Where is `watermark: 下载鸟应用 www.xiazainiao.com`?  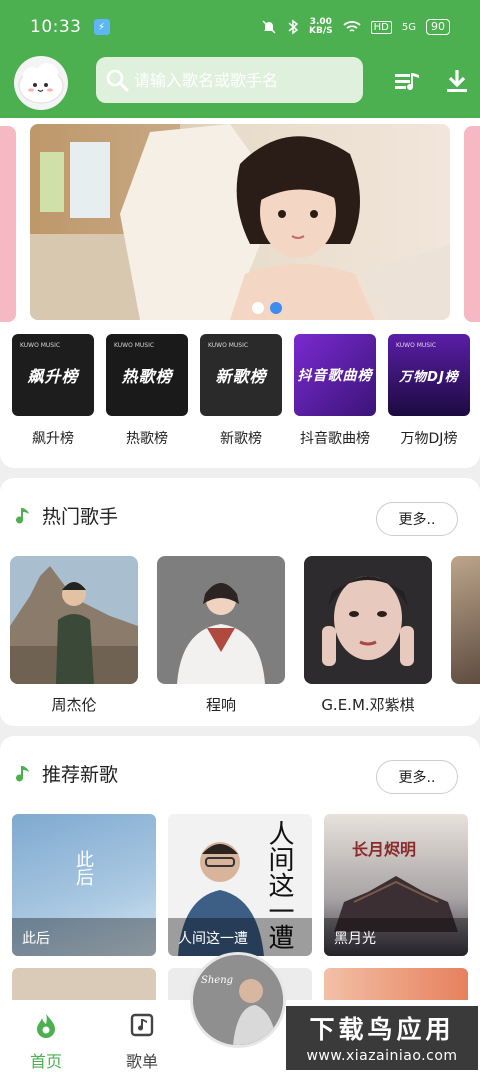
watermark: 下载鸟应用 www.xiazainiao.com is located at coordinates (382, 1038).